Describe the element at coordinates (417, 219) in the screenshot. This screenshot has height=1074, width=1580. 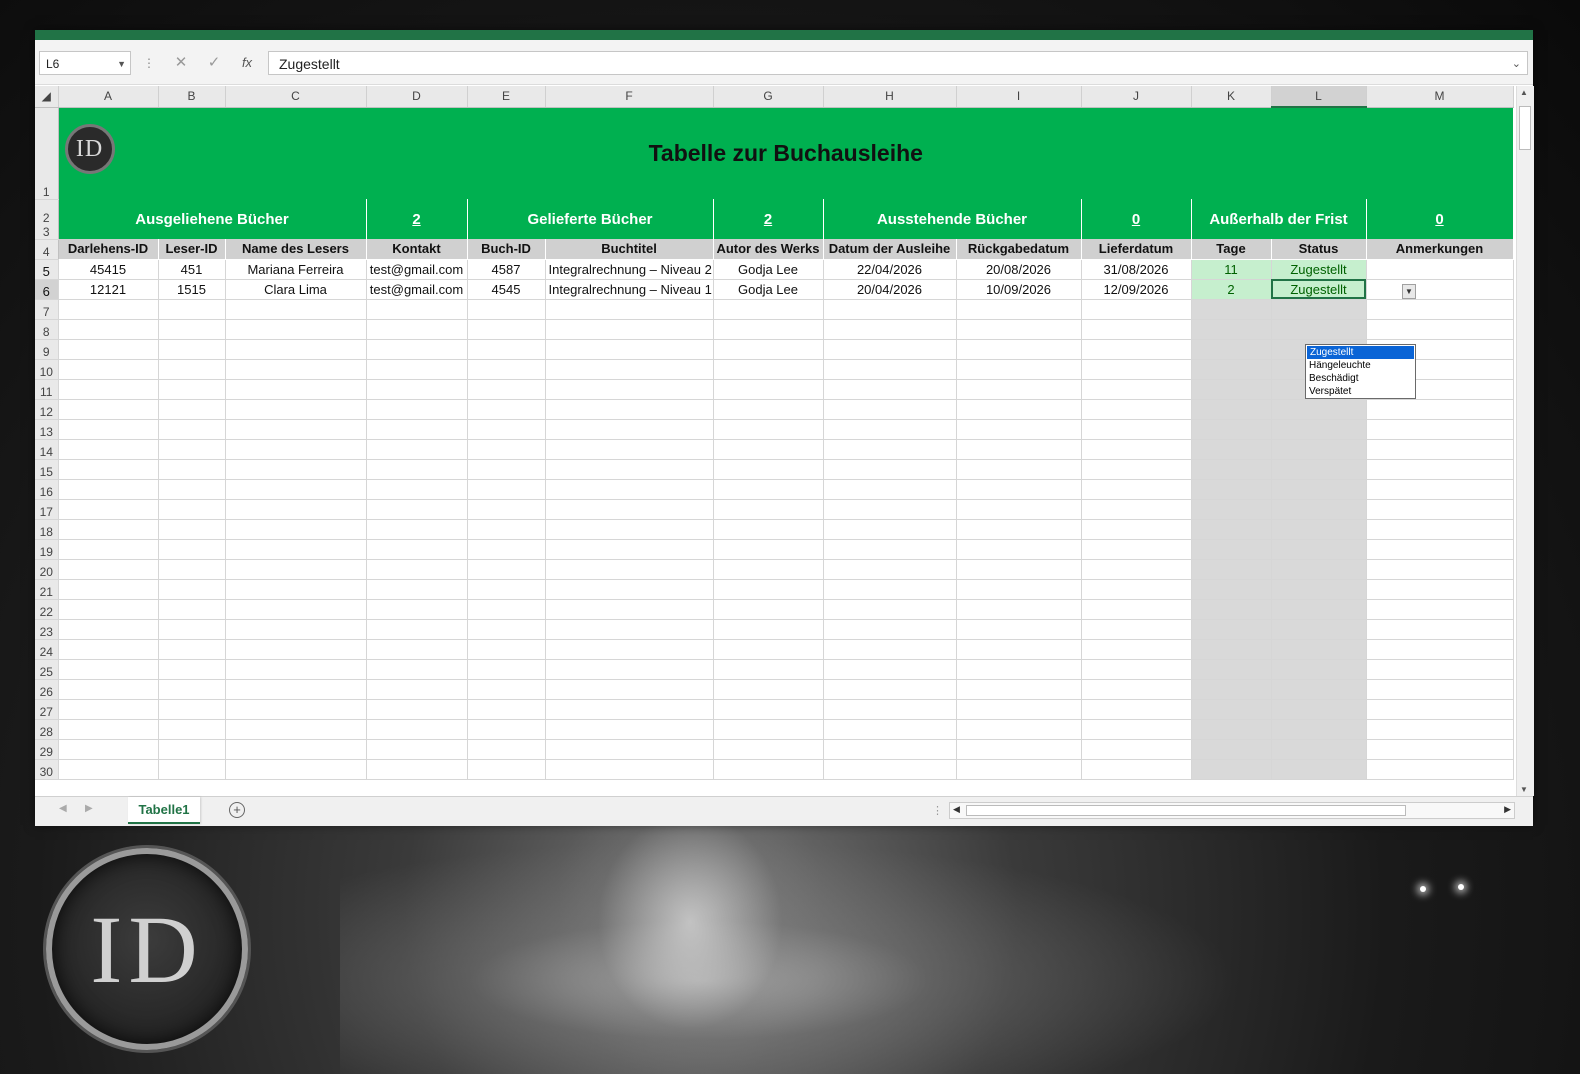
I see `summary-value: 2` at that location.